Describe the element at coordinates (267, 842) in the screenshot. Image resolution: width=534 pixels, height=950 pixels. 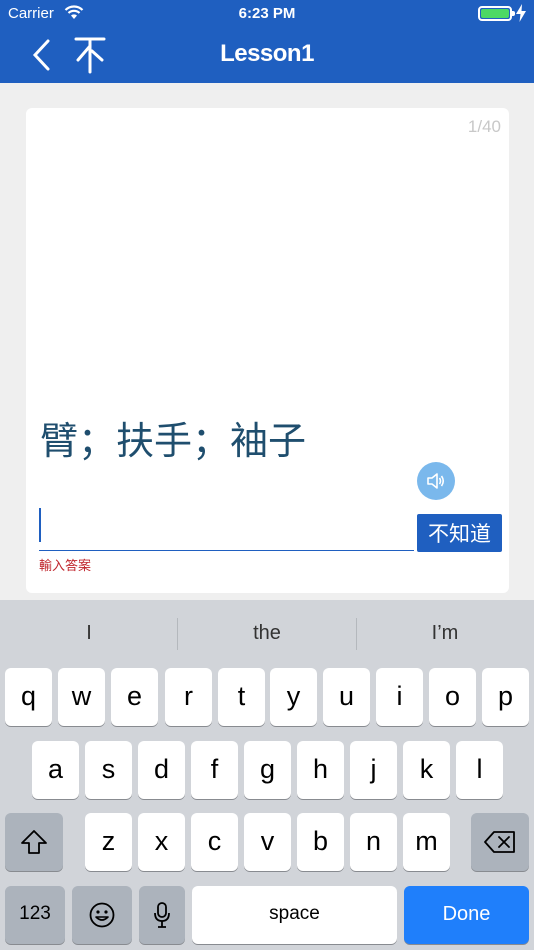
I see `key-v: v` at that location.